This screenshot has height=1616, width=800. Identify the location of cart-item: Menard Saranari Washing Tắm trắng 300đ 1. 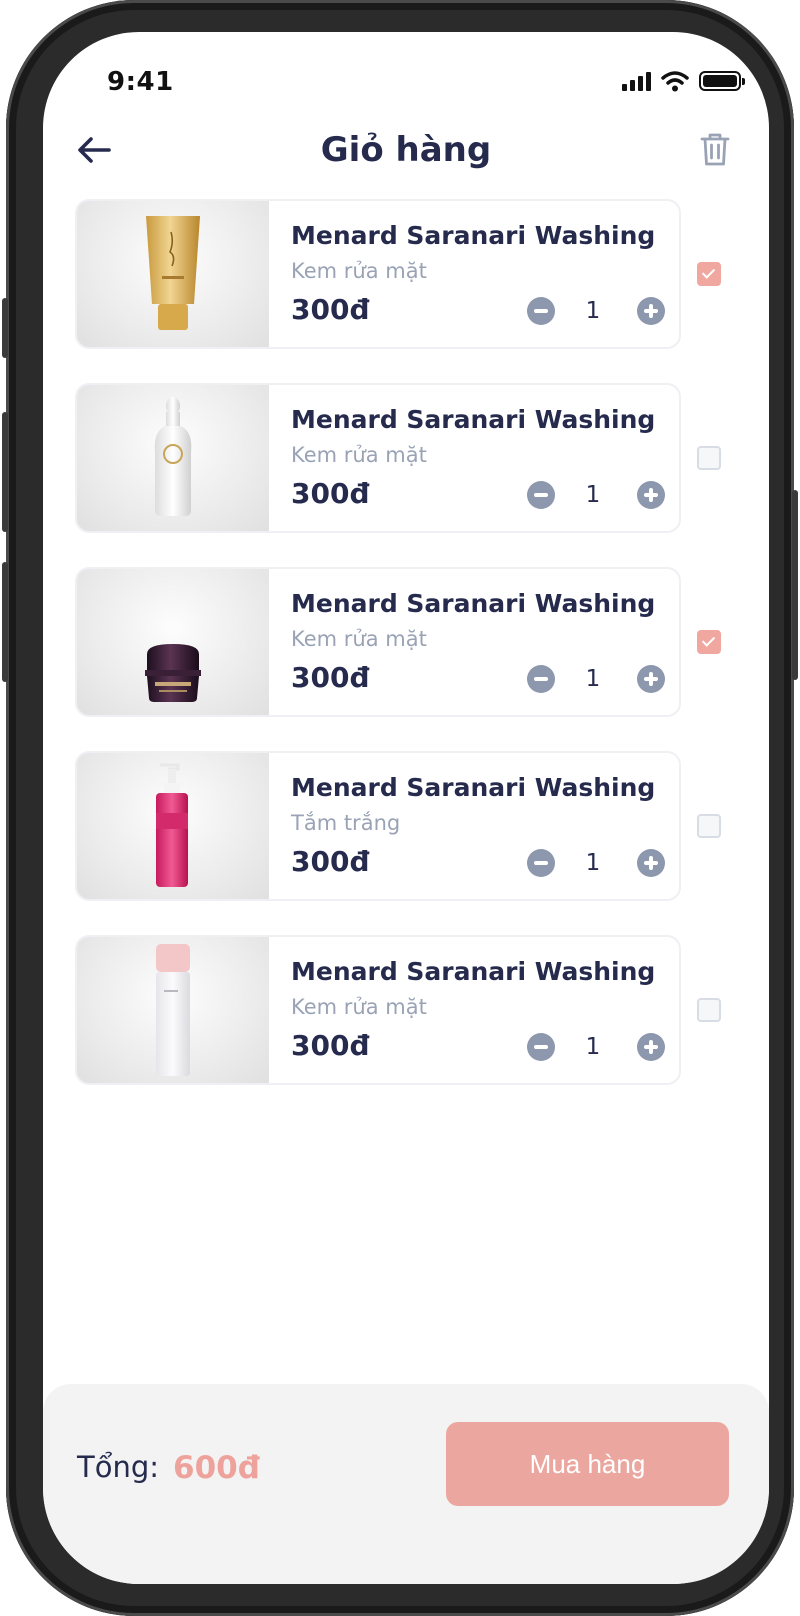
(405, 826).